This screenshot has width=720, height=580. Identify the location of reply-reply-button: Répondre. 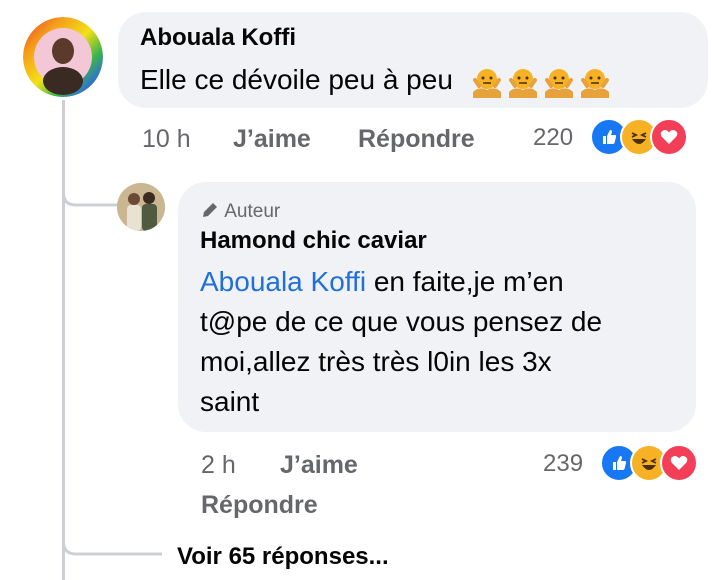
(259, 505).